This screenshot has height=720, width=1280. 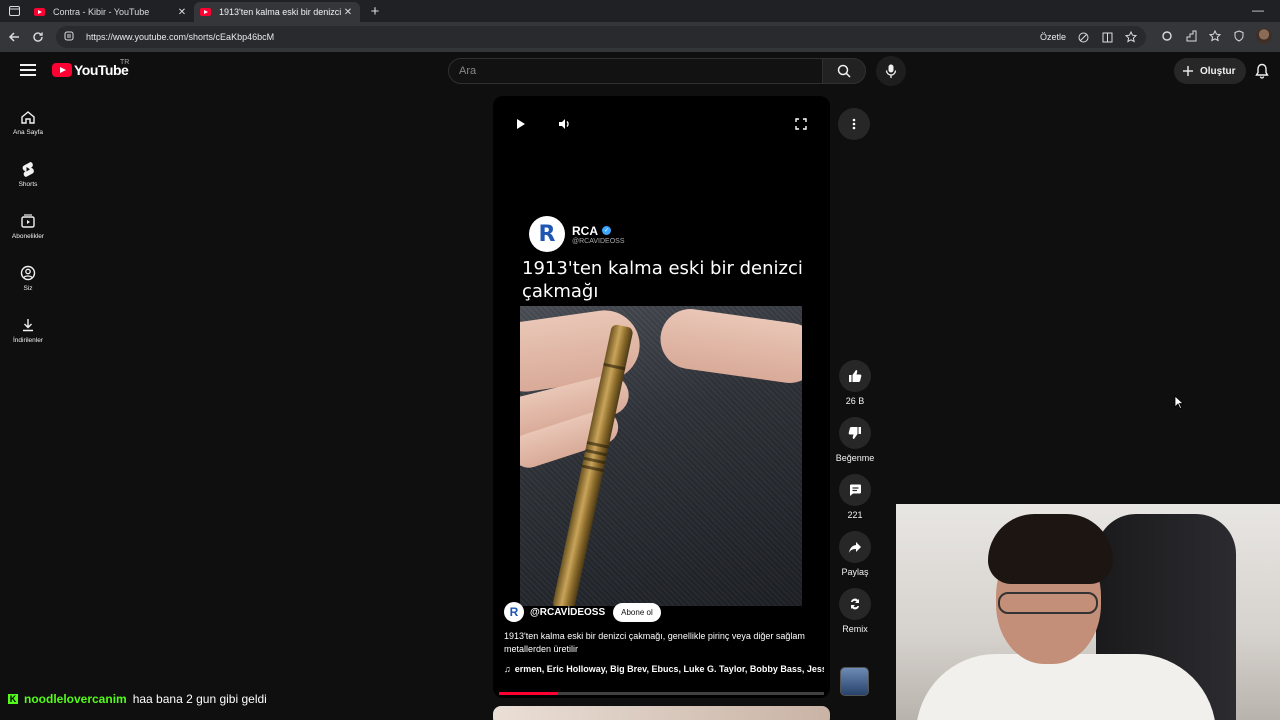 I want to click on guide-item-you: Siz, so click(x=28, y=278).